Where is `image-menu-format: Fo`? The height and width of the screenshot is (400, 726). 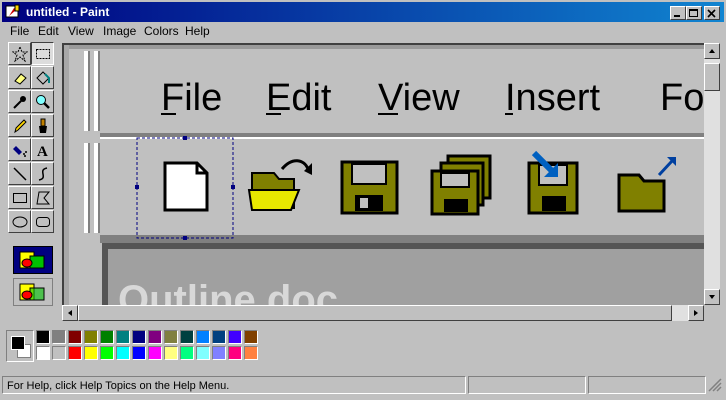
image-menu-format: Fo is located at coordinates (682, 98).